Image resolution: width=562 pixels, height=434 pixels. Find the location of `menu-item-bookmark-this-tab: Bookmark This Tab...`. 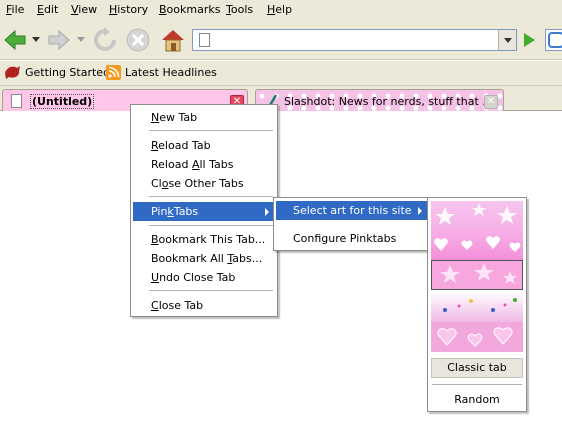

menu-item-bookmark-this-tab: Bookmark This Tab... is located at coordinates (204, 239).